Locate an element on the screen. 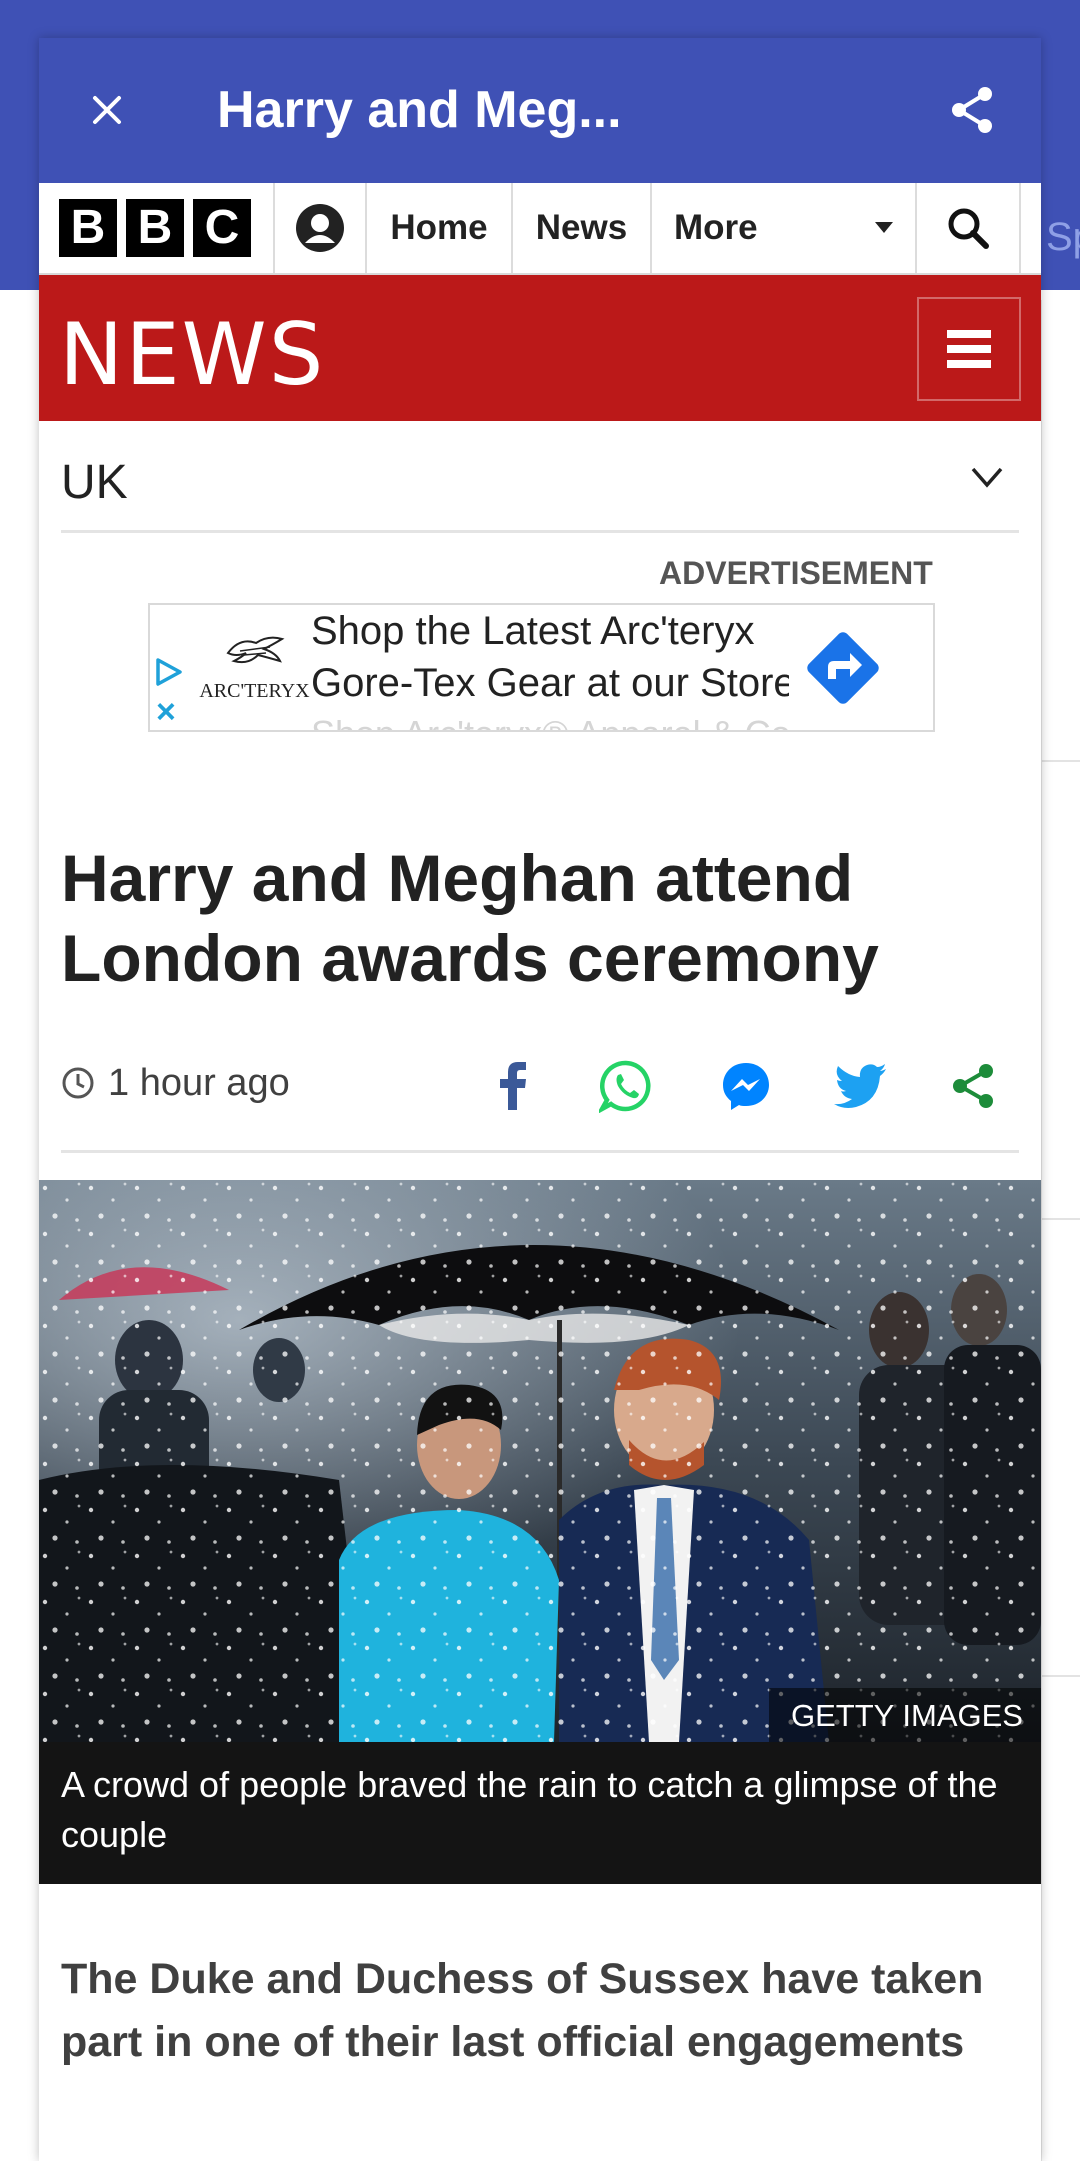 The width and height of the screenshot is (1080, 2161). account-icon is located at coordinates (320, 228).